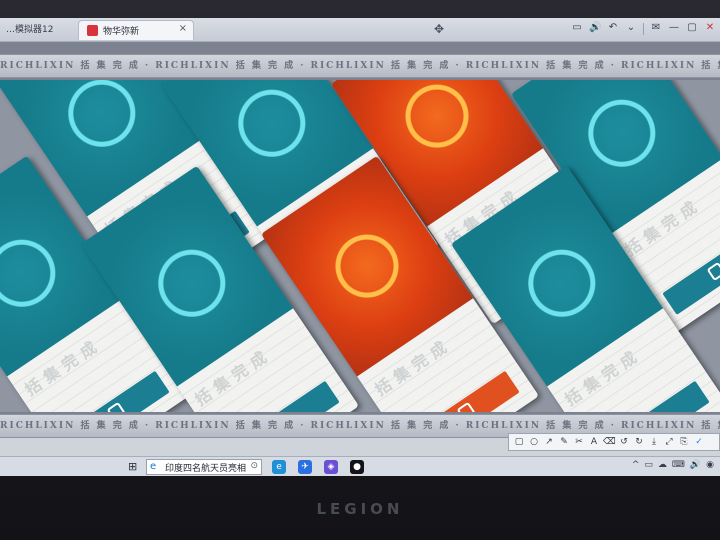  I want to click on cloud-icon: ☁, so click(662, 465).